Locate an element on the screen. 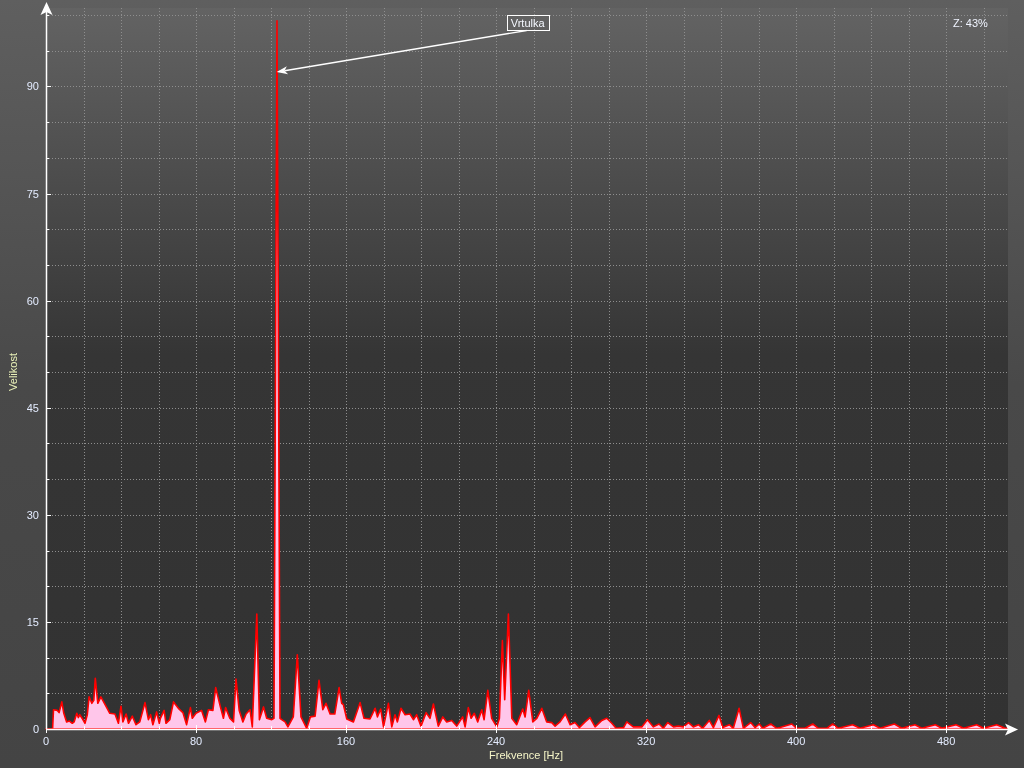  axis-tick-label: 15 is located at coordinates (32, 621).